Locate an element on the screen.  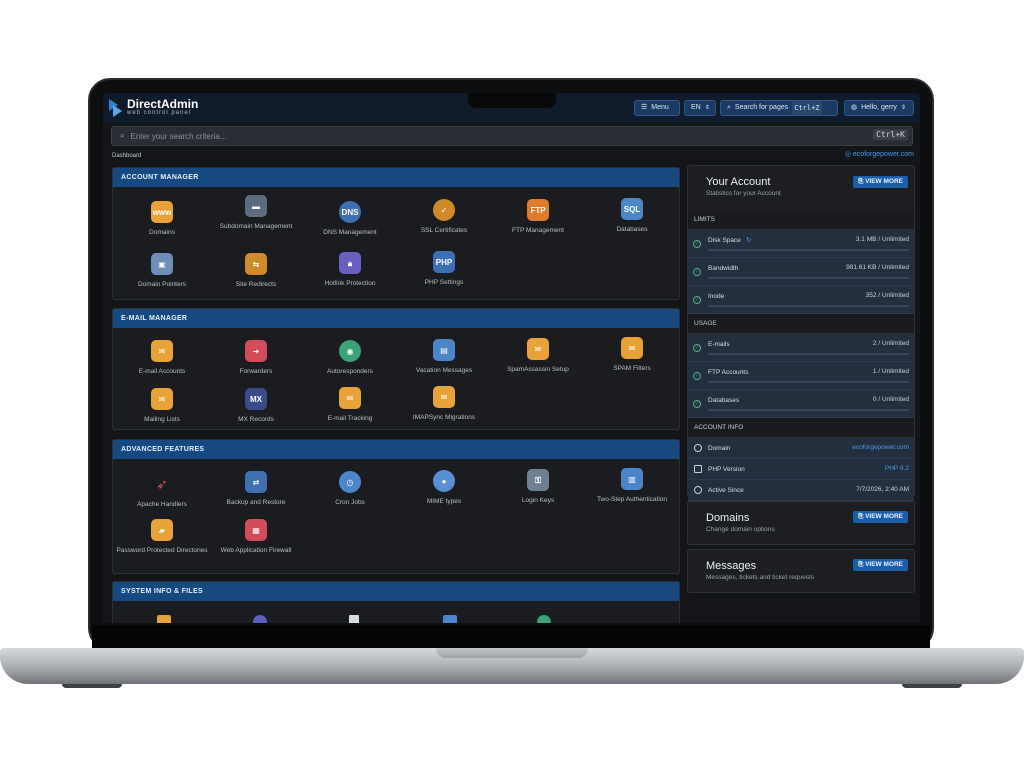
info-domain: Domain ecoforgepower.com is located at coordinates (801, 448).